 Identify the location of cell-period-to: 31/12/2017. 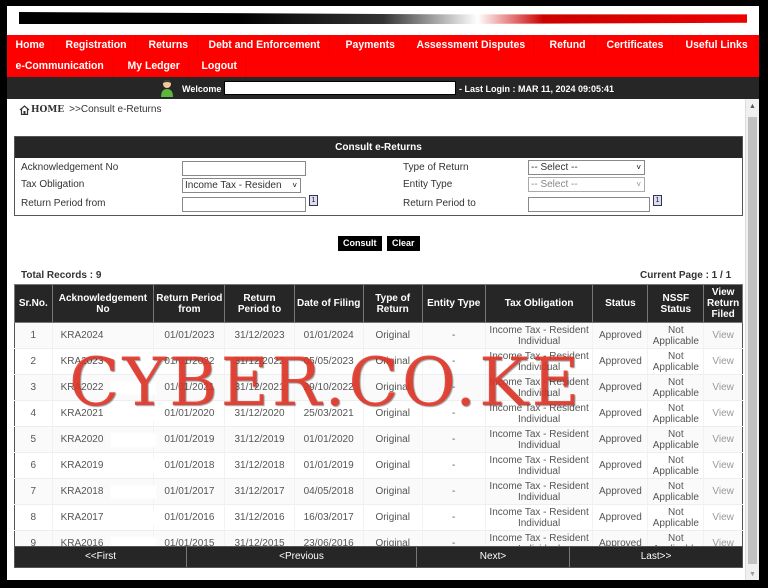
(259, 491).